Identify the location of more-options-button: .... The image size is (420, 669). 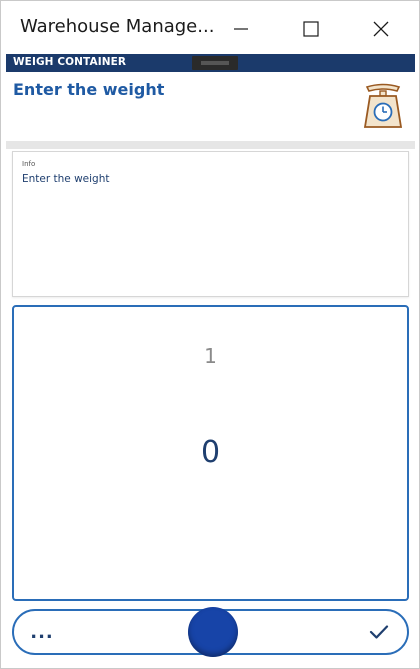
(42, 632).